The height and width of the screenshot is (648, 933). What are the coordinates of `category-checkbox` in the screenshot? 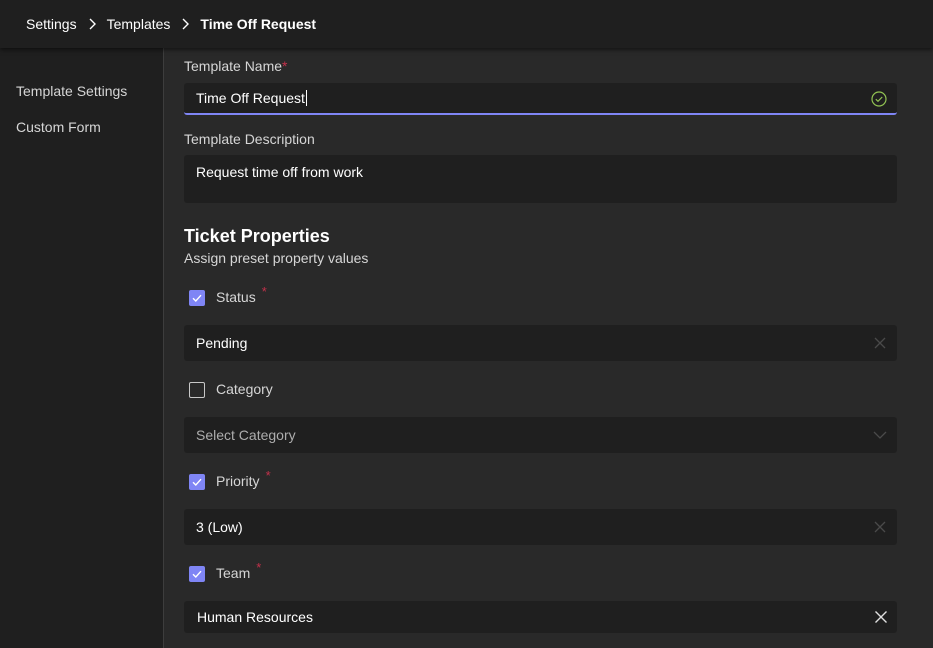 It's located at (197, 390).